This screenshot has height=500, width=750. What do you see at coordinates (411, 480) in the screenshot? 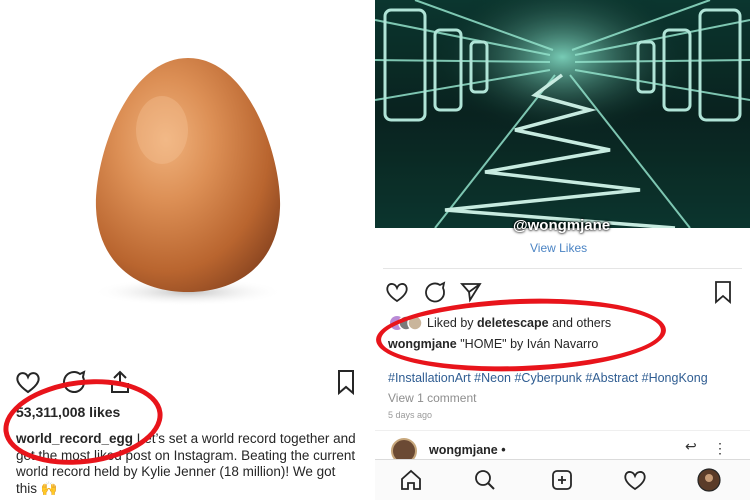
I see `home-icon` at bounding box center [411, 480].